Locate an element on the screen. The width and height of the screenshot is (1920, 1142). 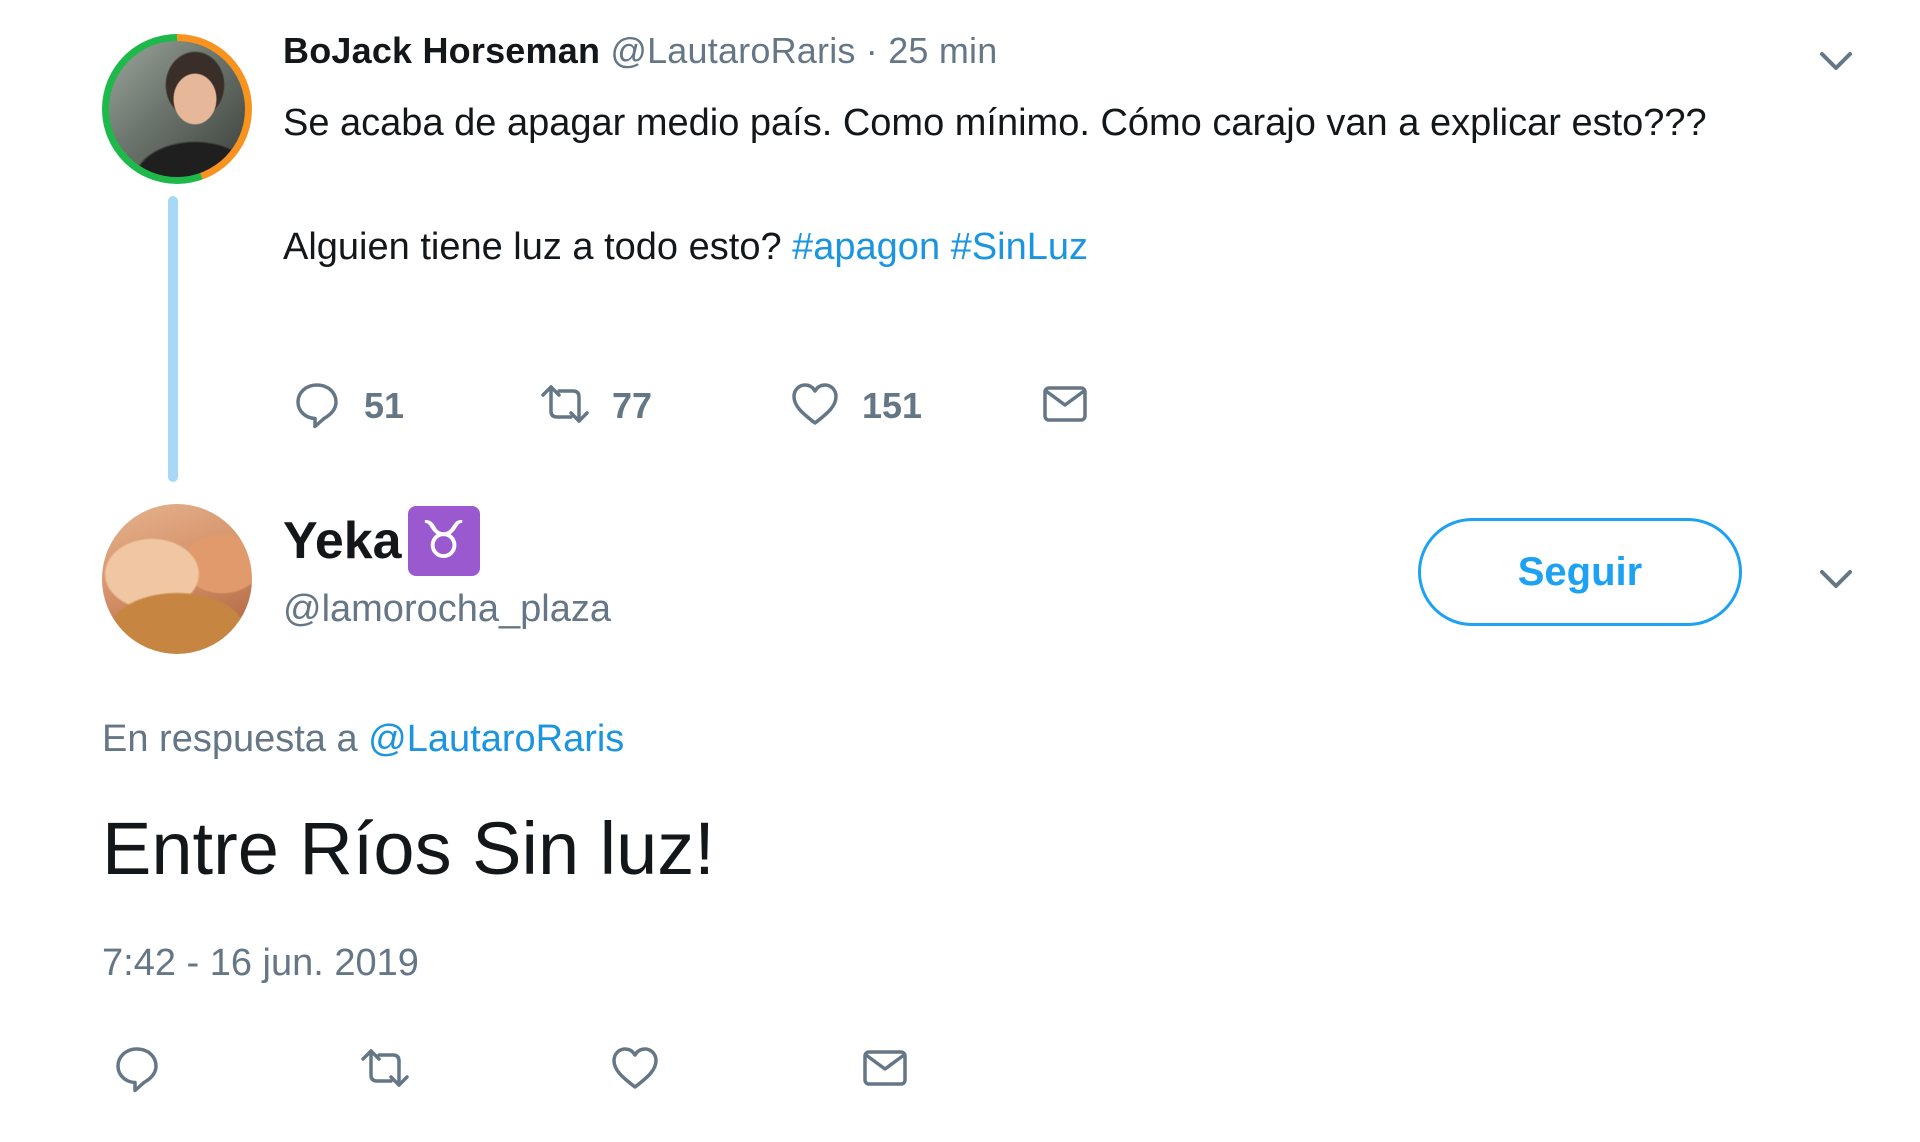
avatar-photo is located at coordinates (177, 109).